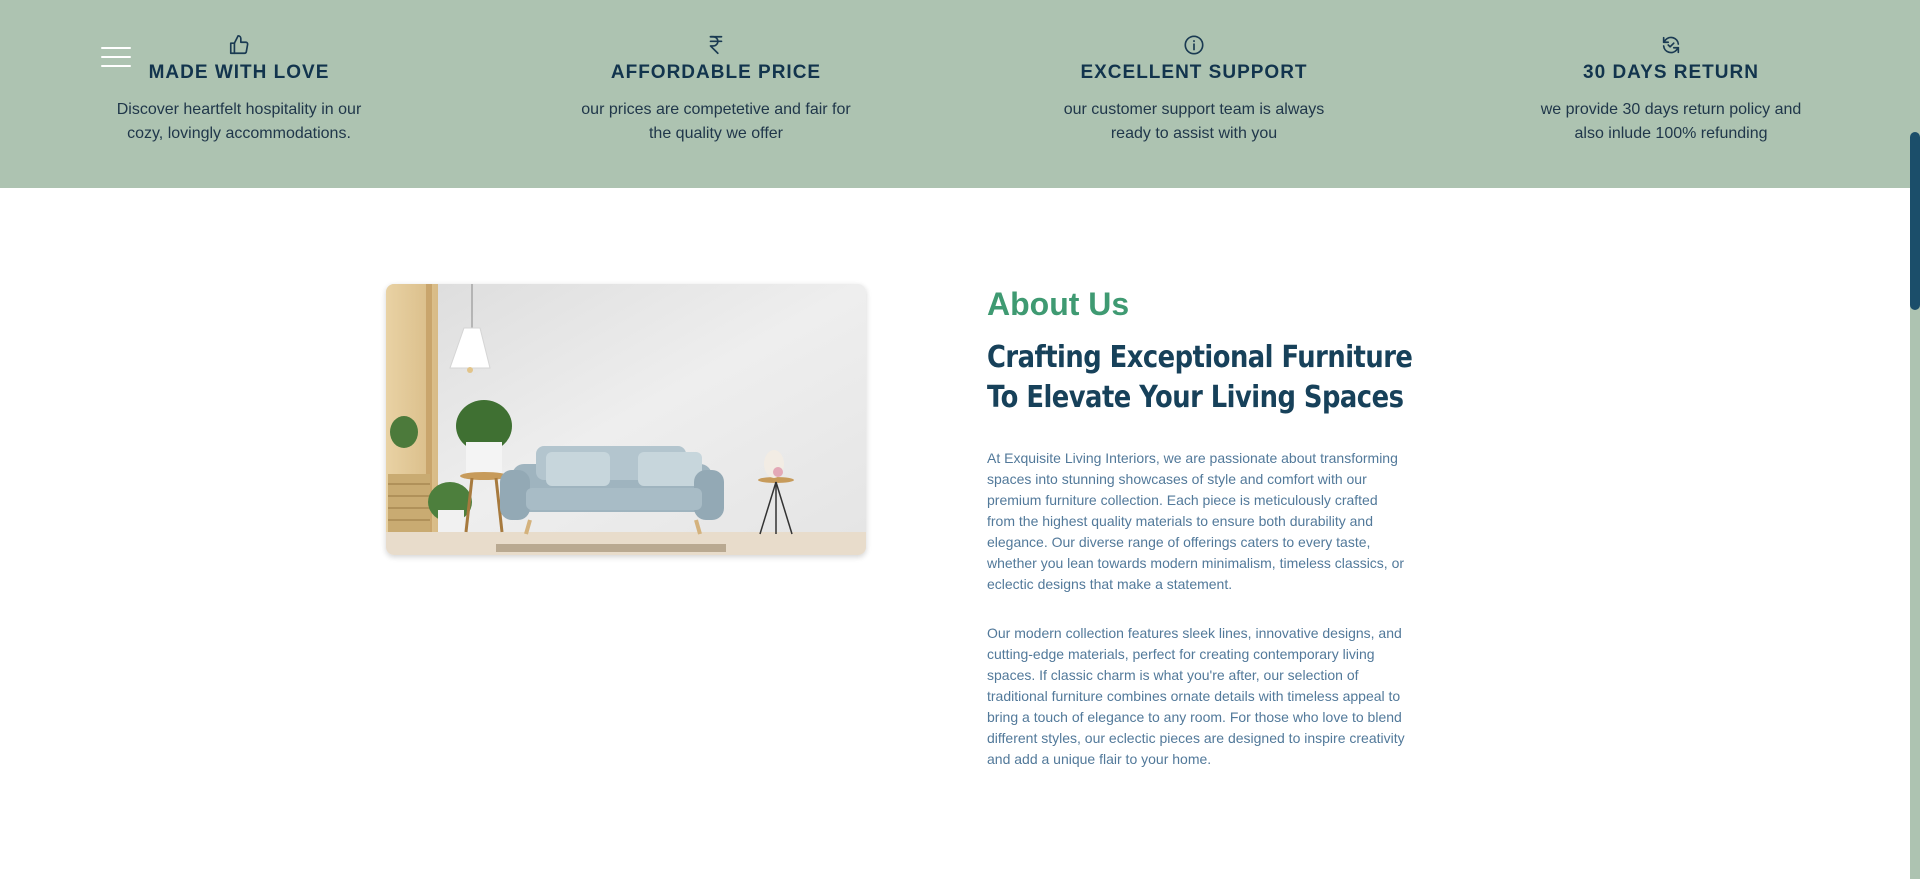 The image size is (1920, 879). What do you see at coordinates (1194, 72) in the screenshot?
I see `feature-title: EXCELLENT SUPPORT` at bounding box center [1194, 72].